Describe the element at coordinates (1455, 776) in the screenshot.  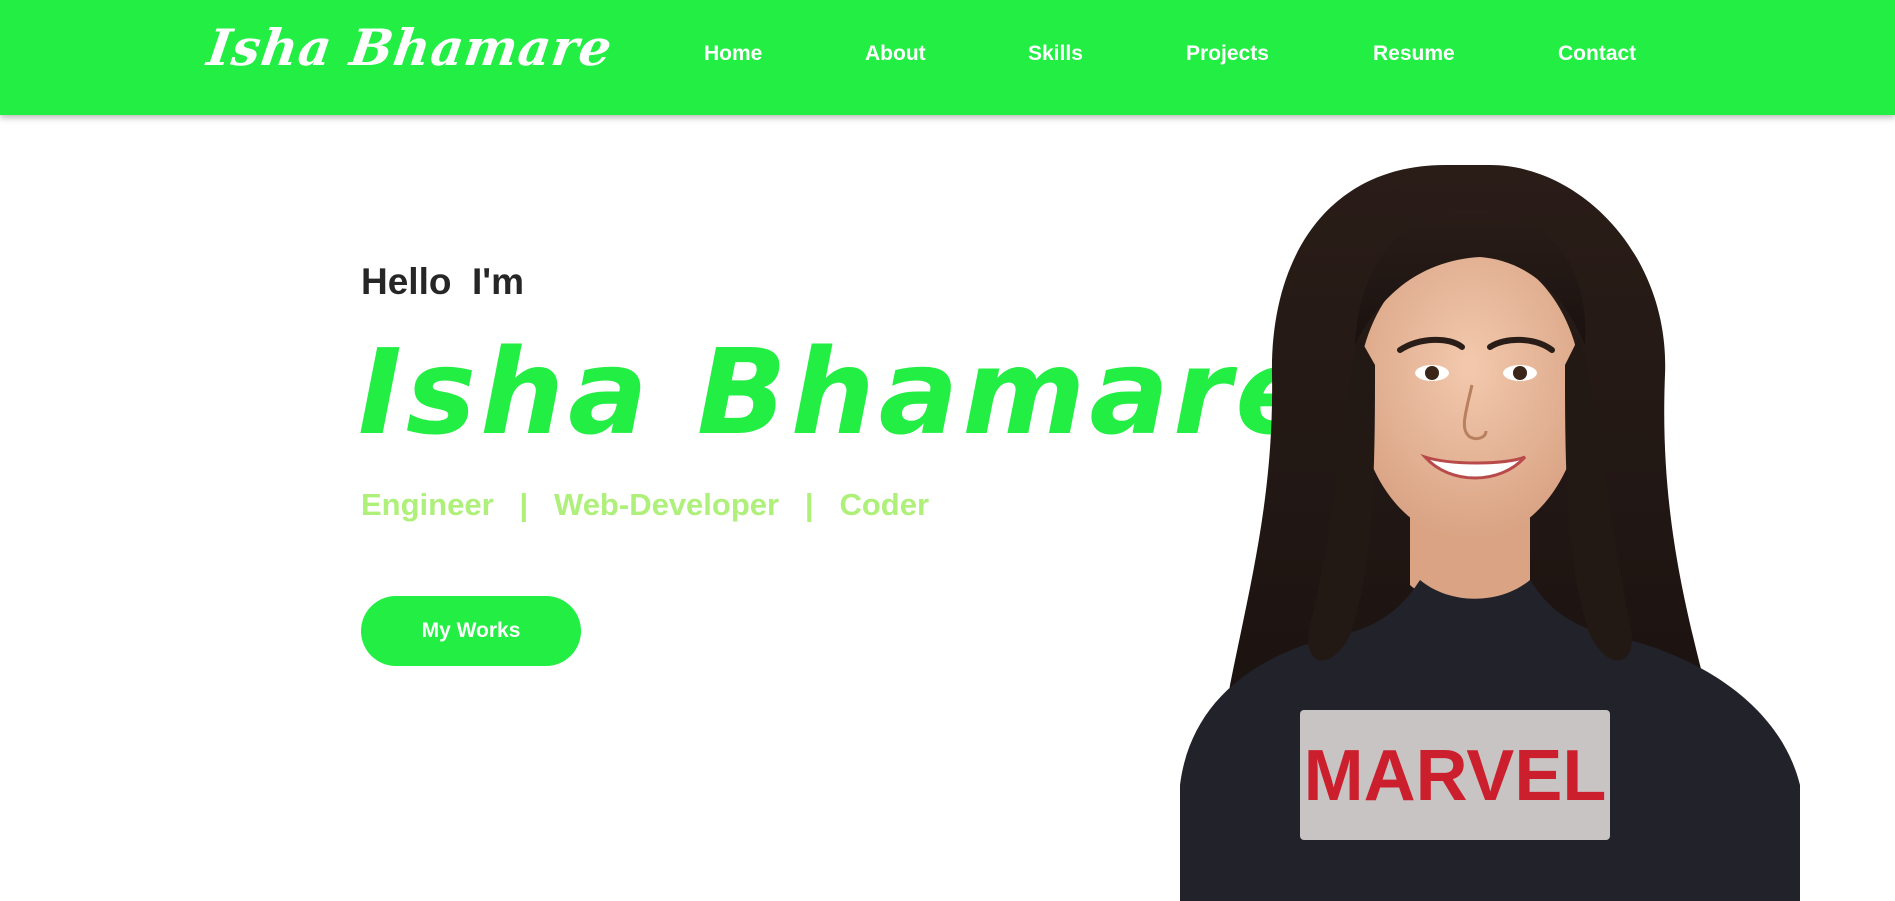
I see `shirt-logo-text: MARVEL` at that location.